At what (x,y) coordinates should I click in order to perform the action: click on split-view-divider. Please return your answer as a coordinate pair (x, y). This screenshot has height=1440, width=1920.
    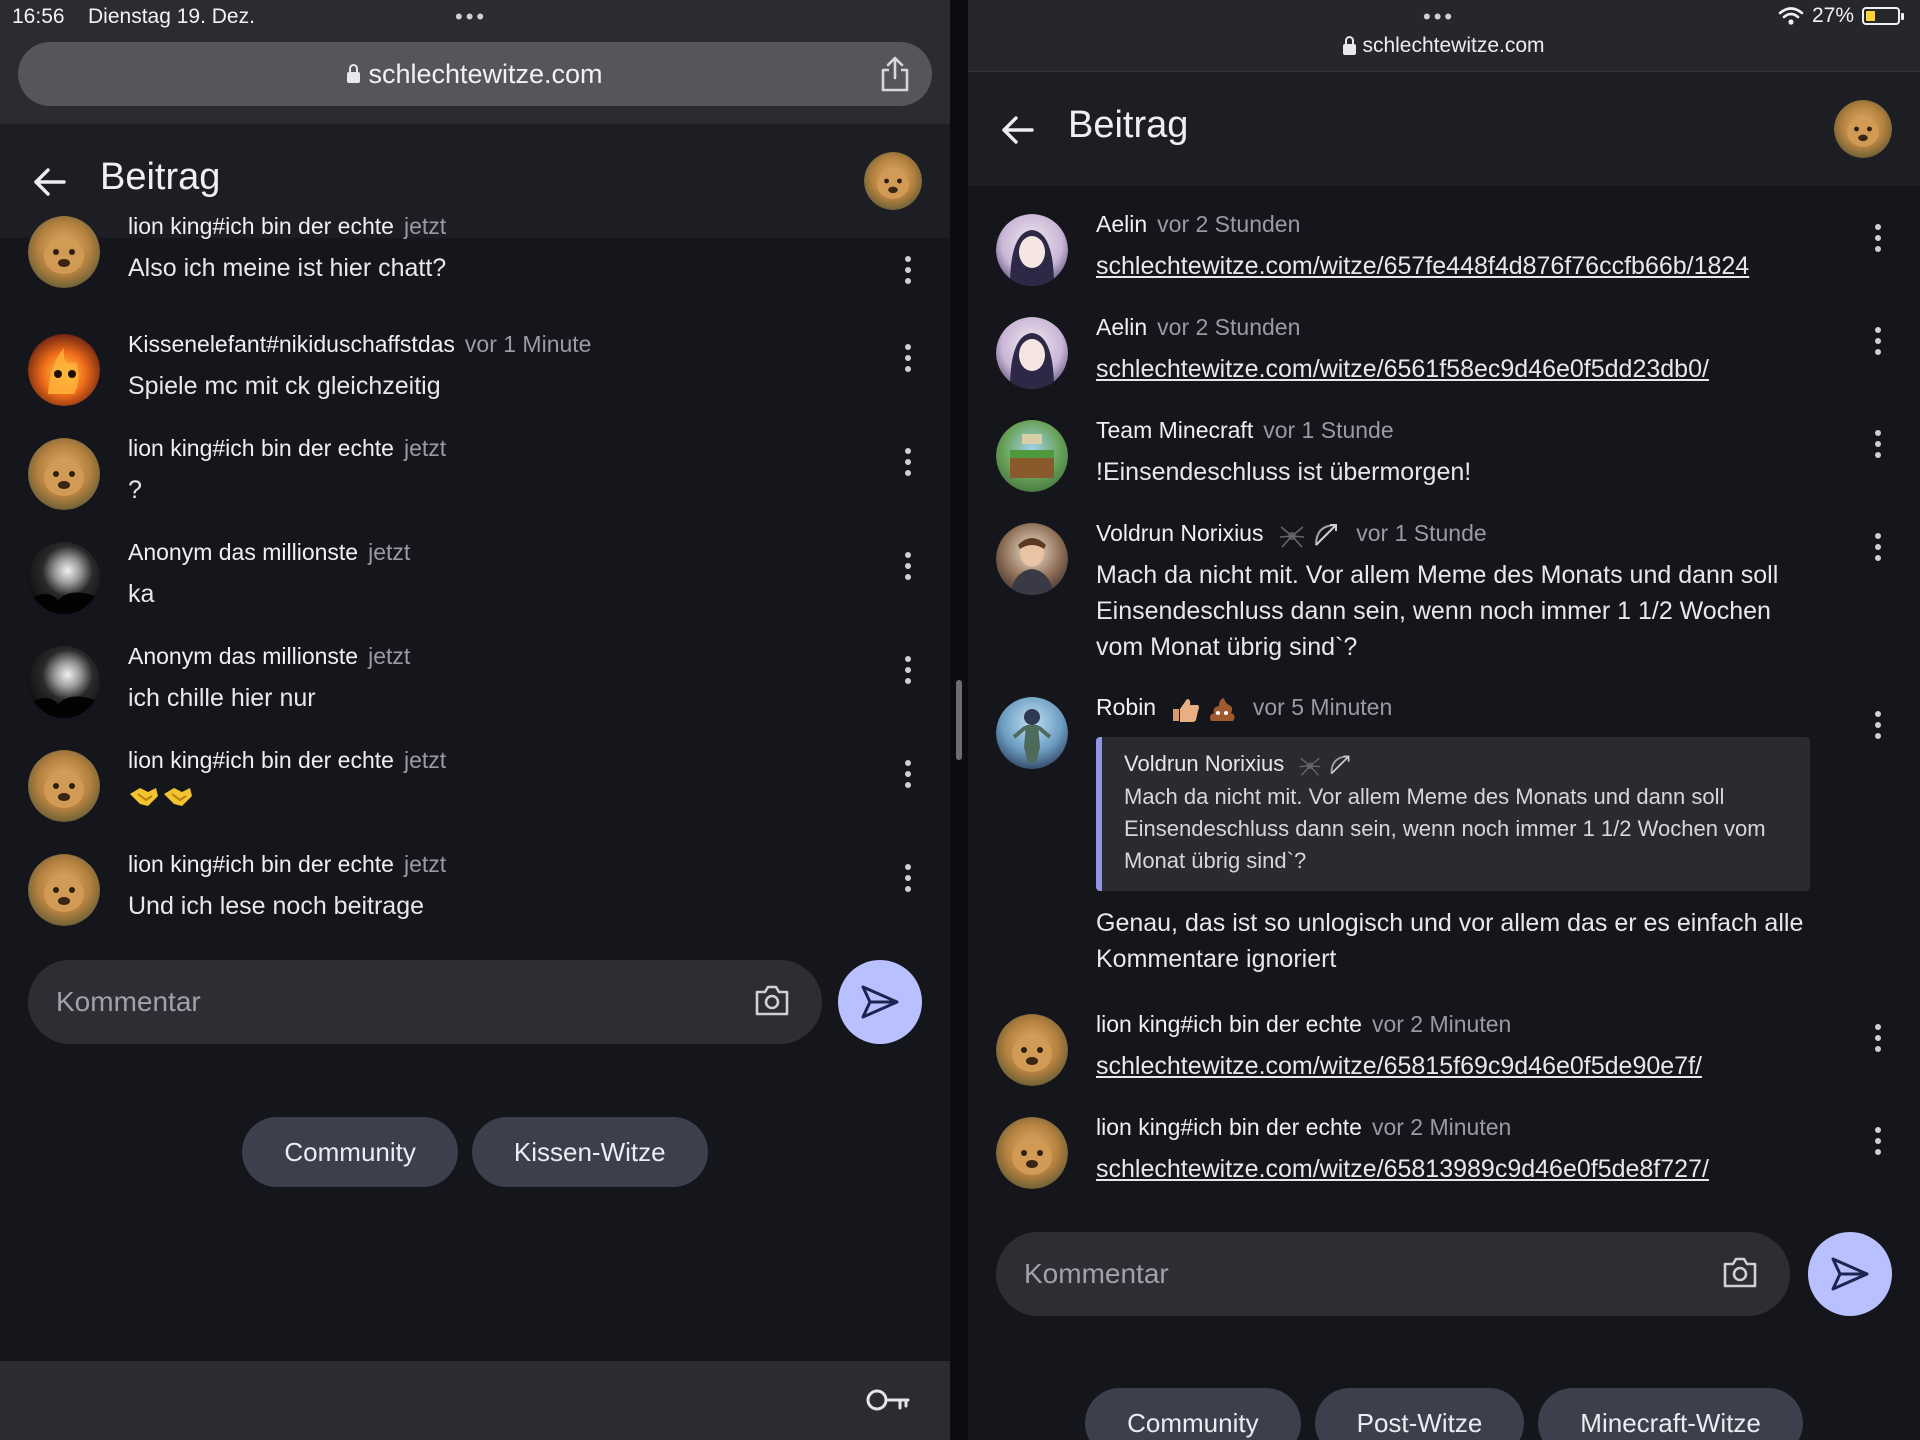
    Looking at the image, I should click on (959, 720).